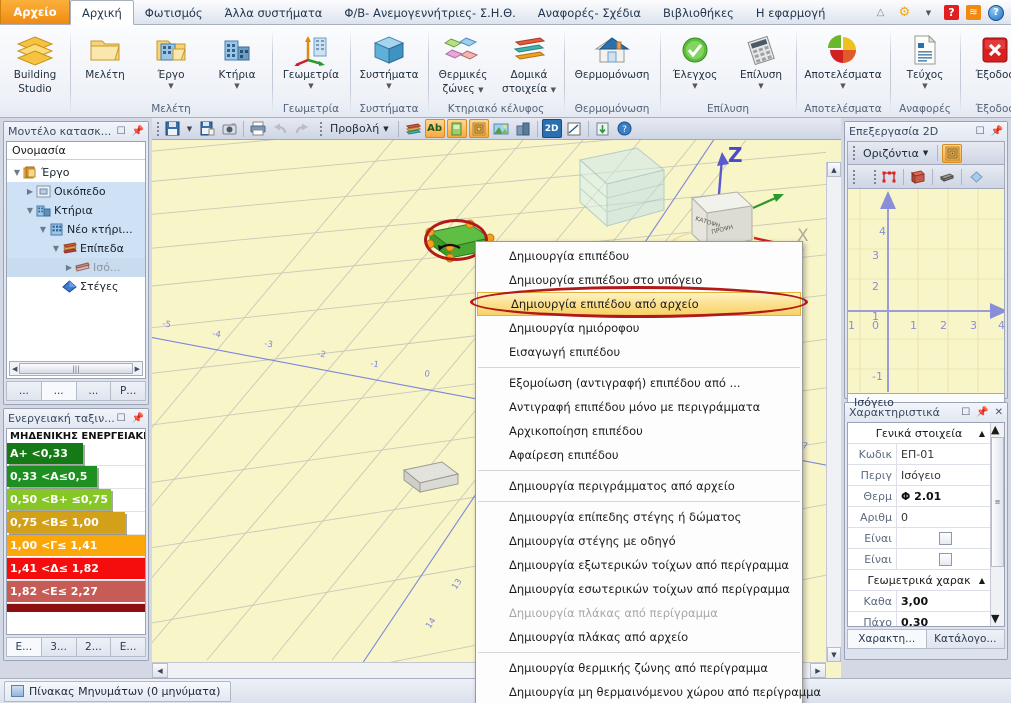  I want to click on layers-toggle-icon, so click(413, 128).